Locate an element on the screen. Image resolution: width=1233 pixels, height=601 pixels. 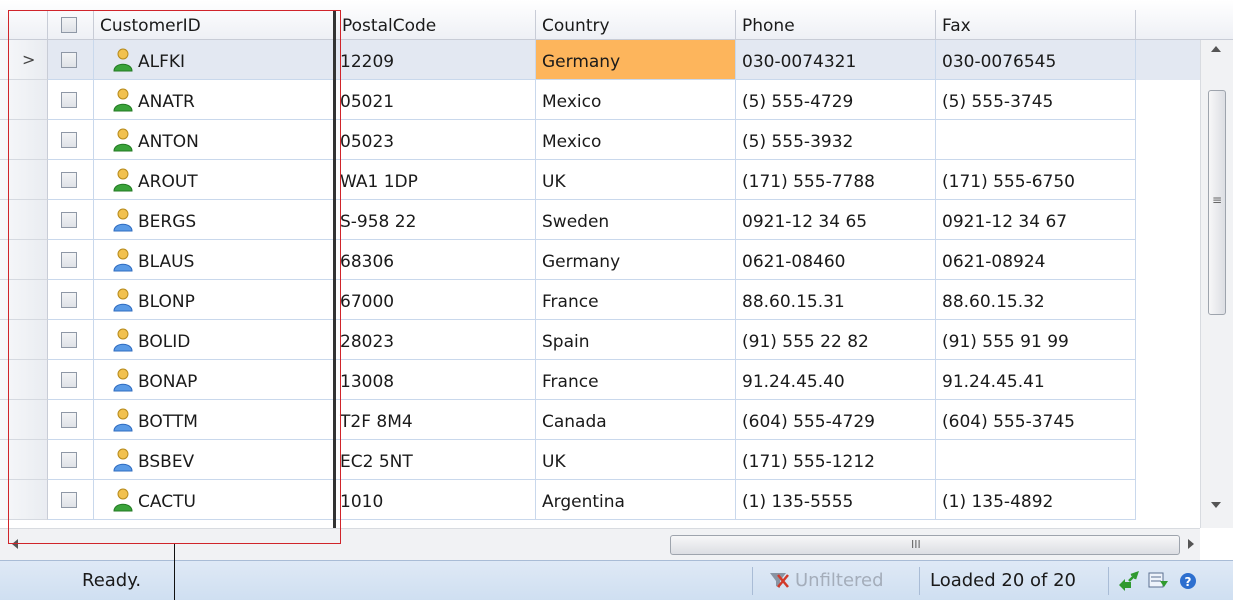
vertical-scroll-thumb: ≡ is located at coordinates (1217, 202).